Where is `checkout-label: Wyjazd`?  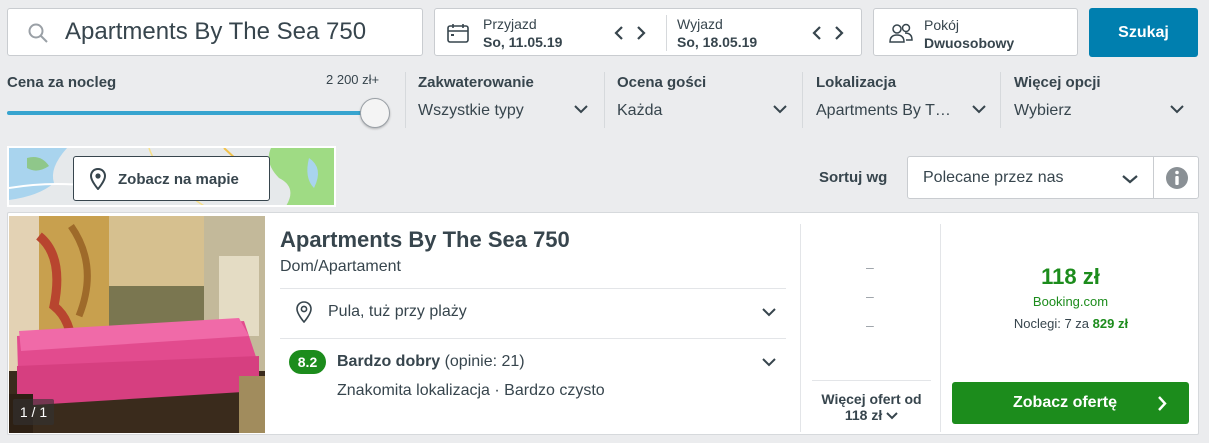 checkout-label: Wyjazd is located at coordinates (700, 24).